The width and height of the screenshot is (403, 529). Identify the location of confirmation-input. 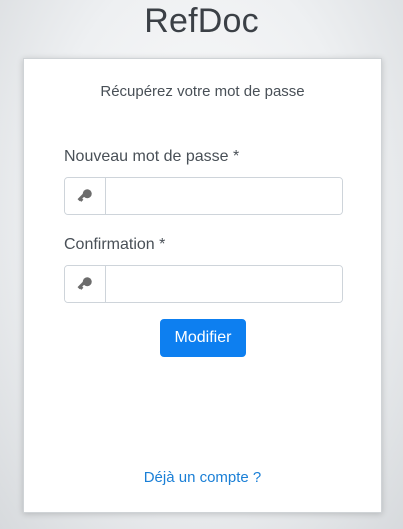
(224, 284).